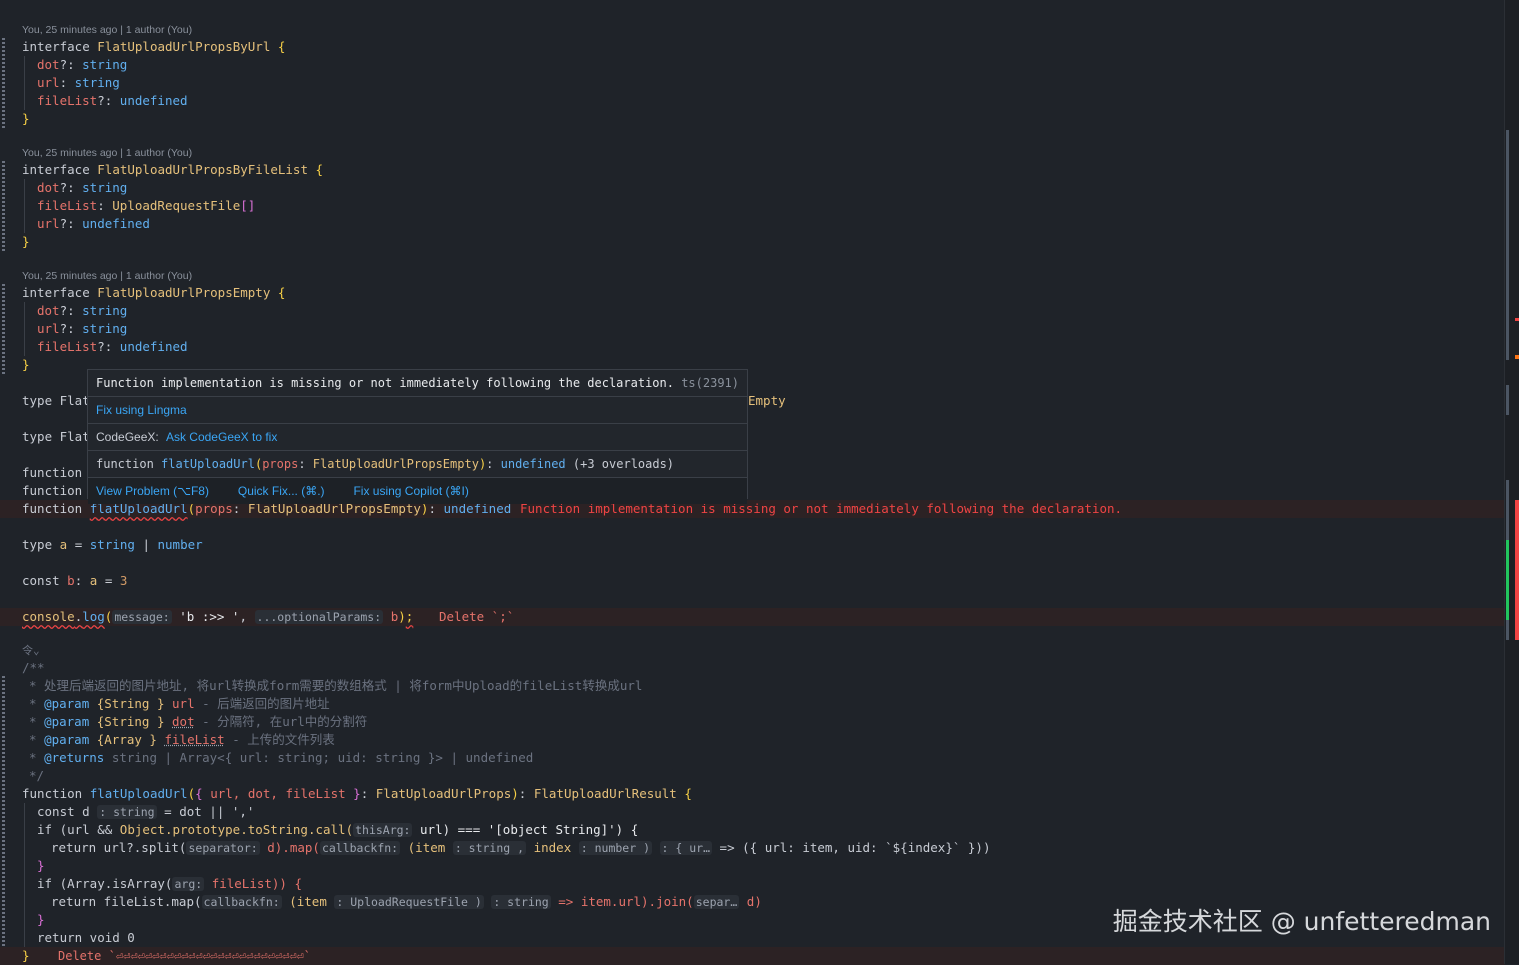 The image size is (1519, 965). Describe the element at coordinates (170, 883) in the screenshot. I see `code-line: if (Array.isArray(arg: fileList)) {` at that location.